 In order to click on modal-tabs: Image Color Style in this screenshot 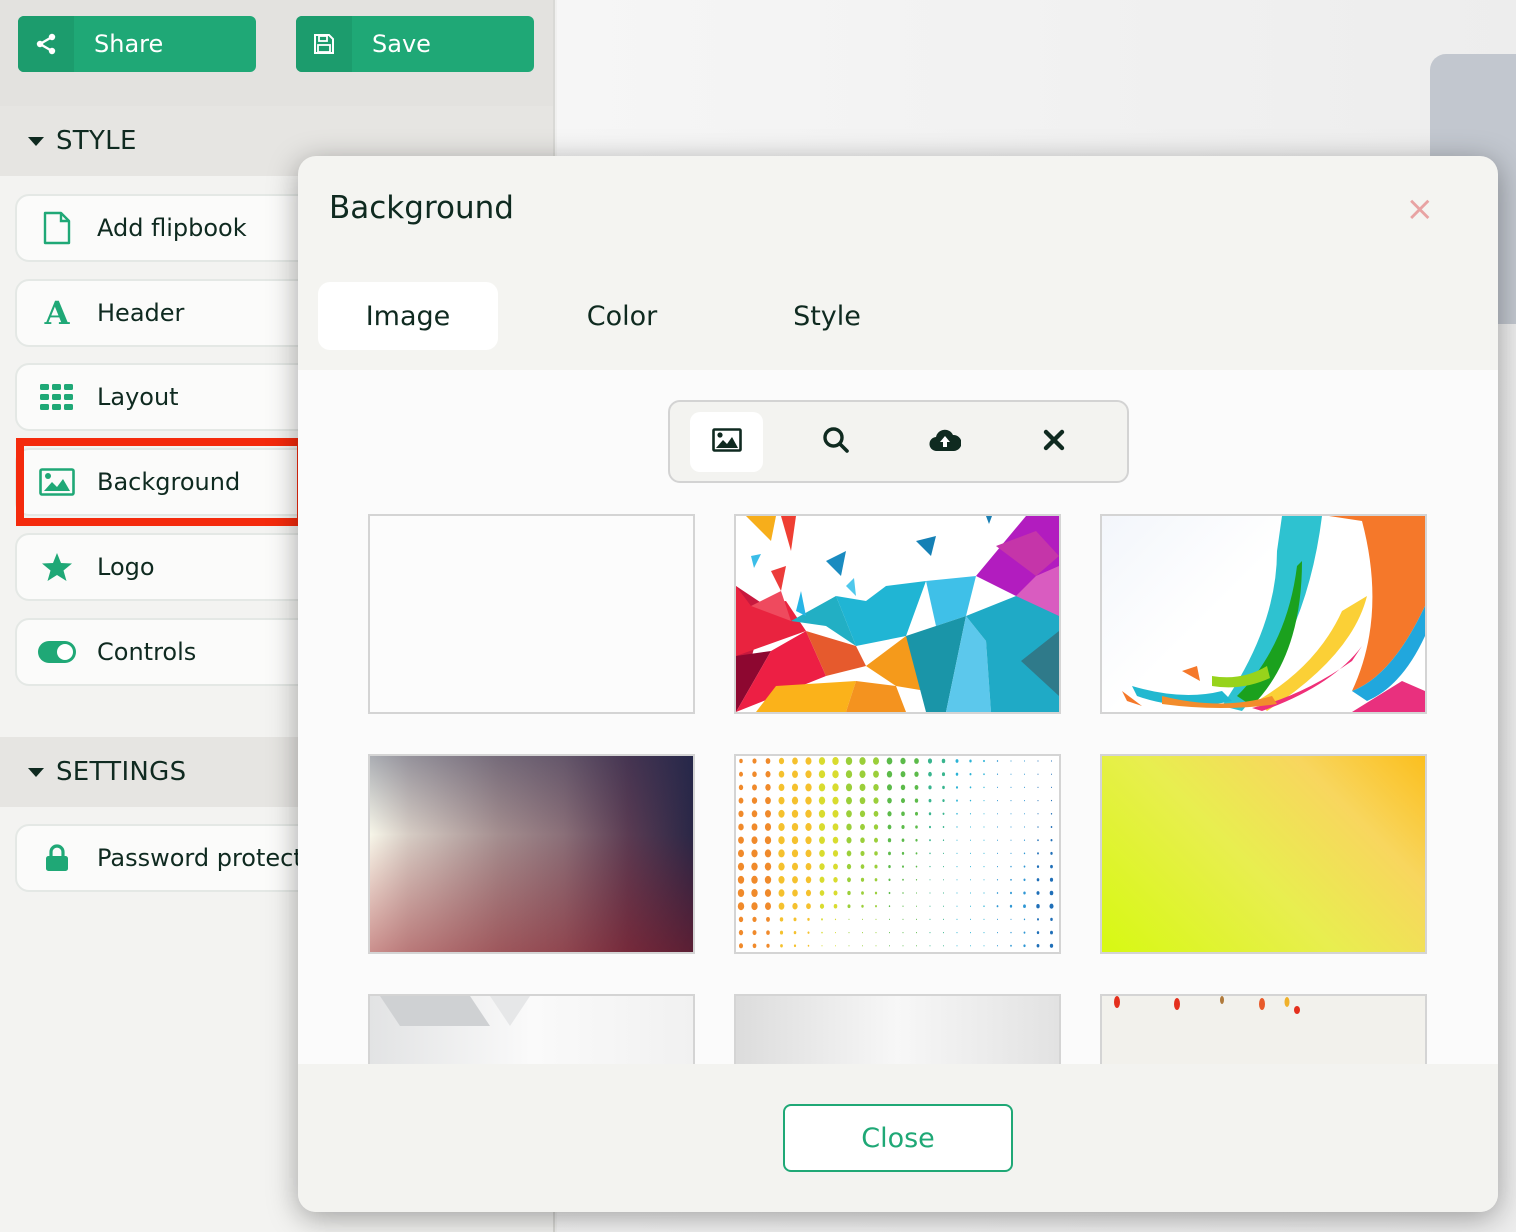, I will do `click(613, 316)`.